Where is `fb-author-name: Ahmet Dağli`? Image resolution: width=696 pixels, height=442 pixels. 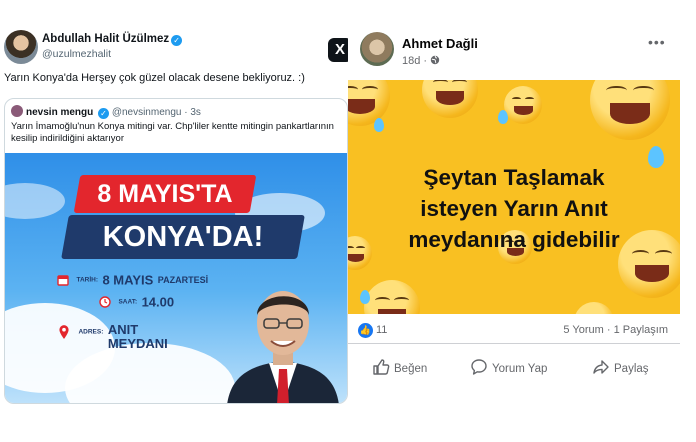
fb-author-name: Ahmet Dağli is located at coordinates (440, 43).